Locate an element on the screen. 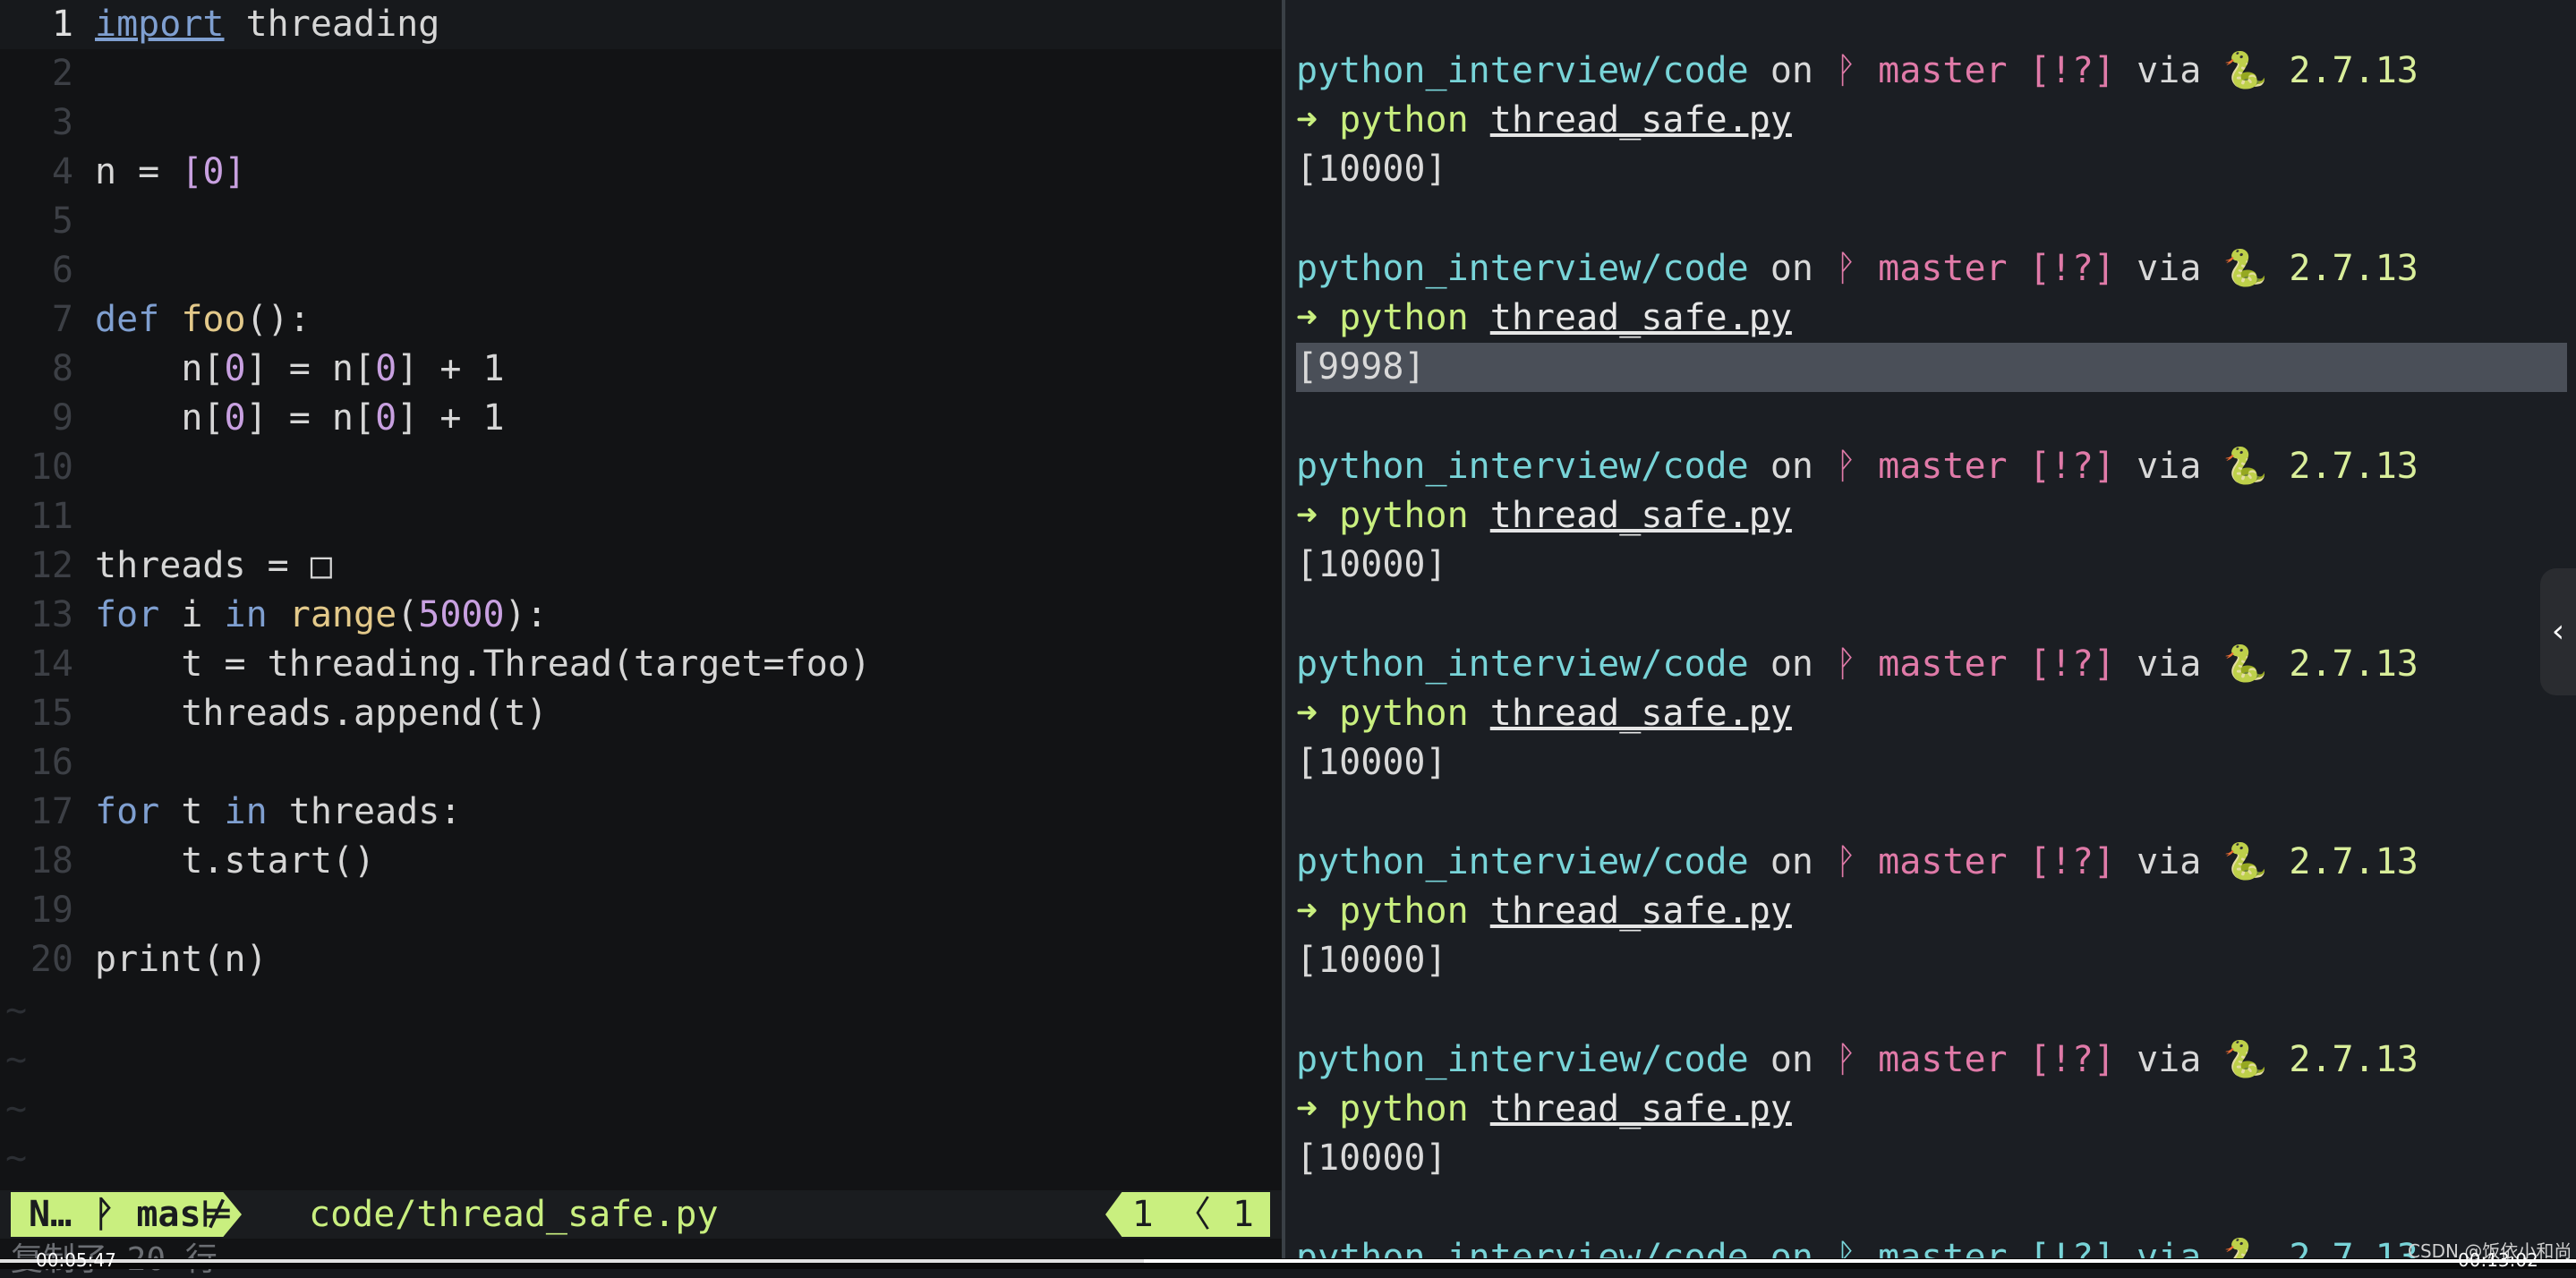 This screenshot has height=1278, width=2576. code-token: ] + 1 is located at coordinates (451, 418).